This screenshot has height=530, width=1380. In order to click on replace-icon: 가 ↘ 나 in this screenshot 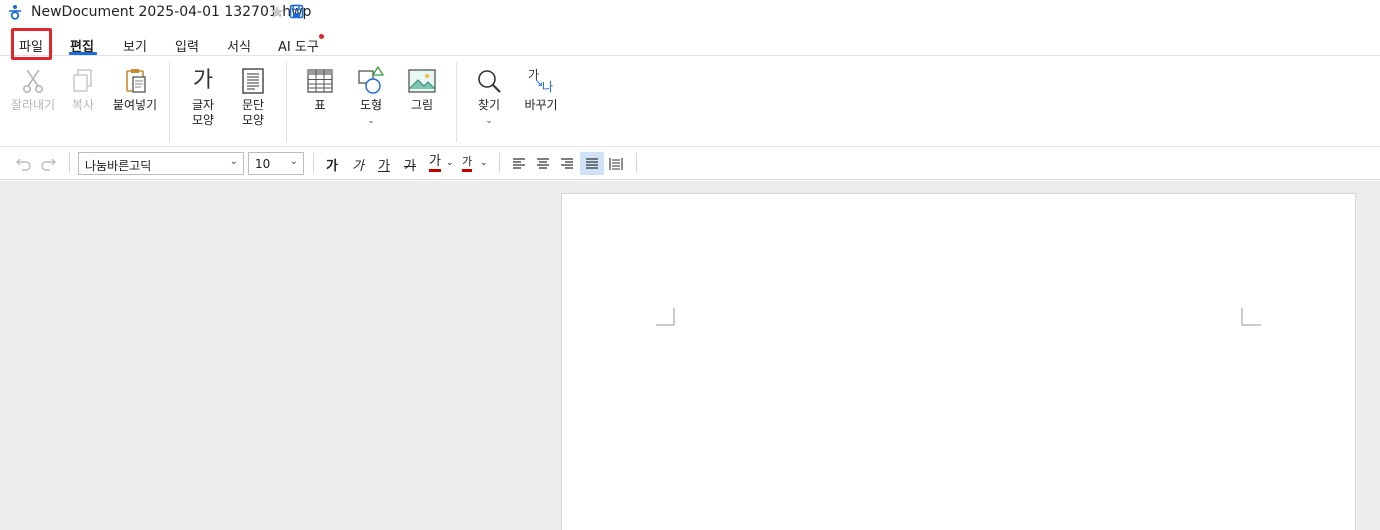, I will do `click(541, 81)`.